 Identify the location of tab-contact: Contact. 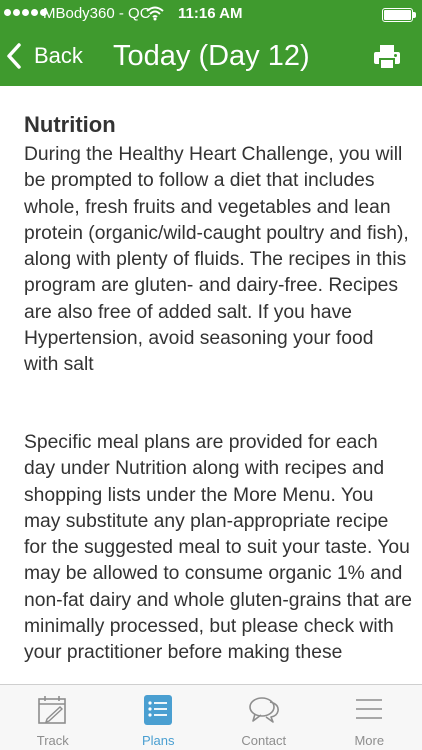
(264, 717).